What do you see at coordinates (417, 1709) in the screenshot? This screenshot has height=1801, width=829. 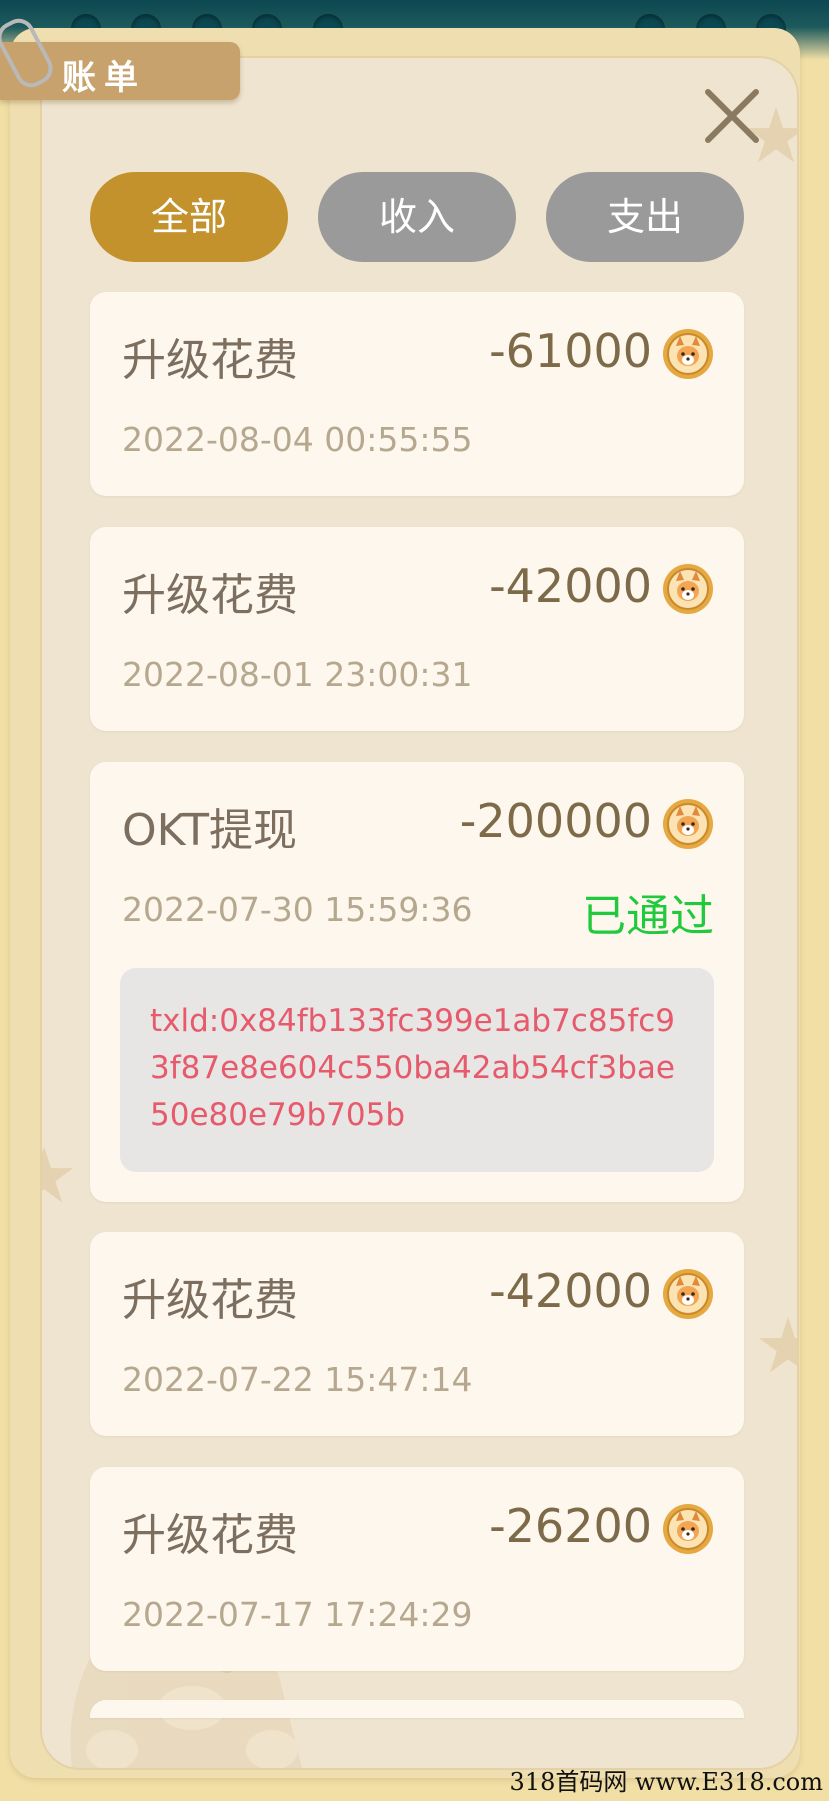 I see `list-item-partial` at bounding box center [417, 1709].